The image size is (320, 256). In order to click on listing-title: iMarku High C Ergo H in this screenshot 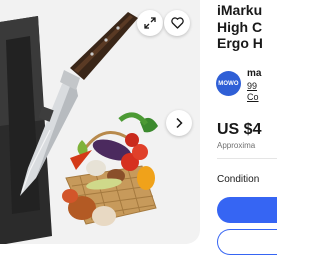, I will do `click(247, 27)`.